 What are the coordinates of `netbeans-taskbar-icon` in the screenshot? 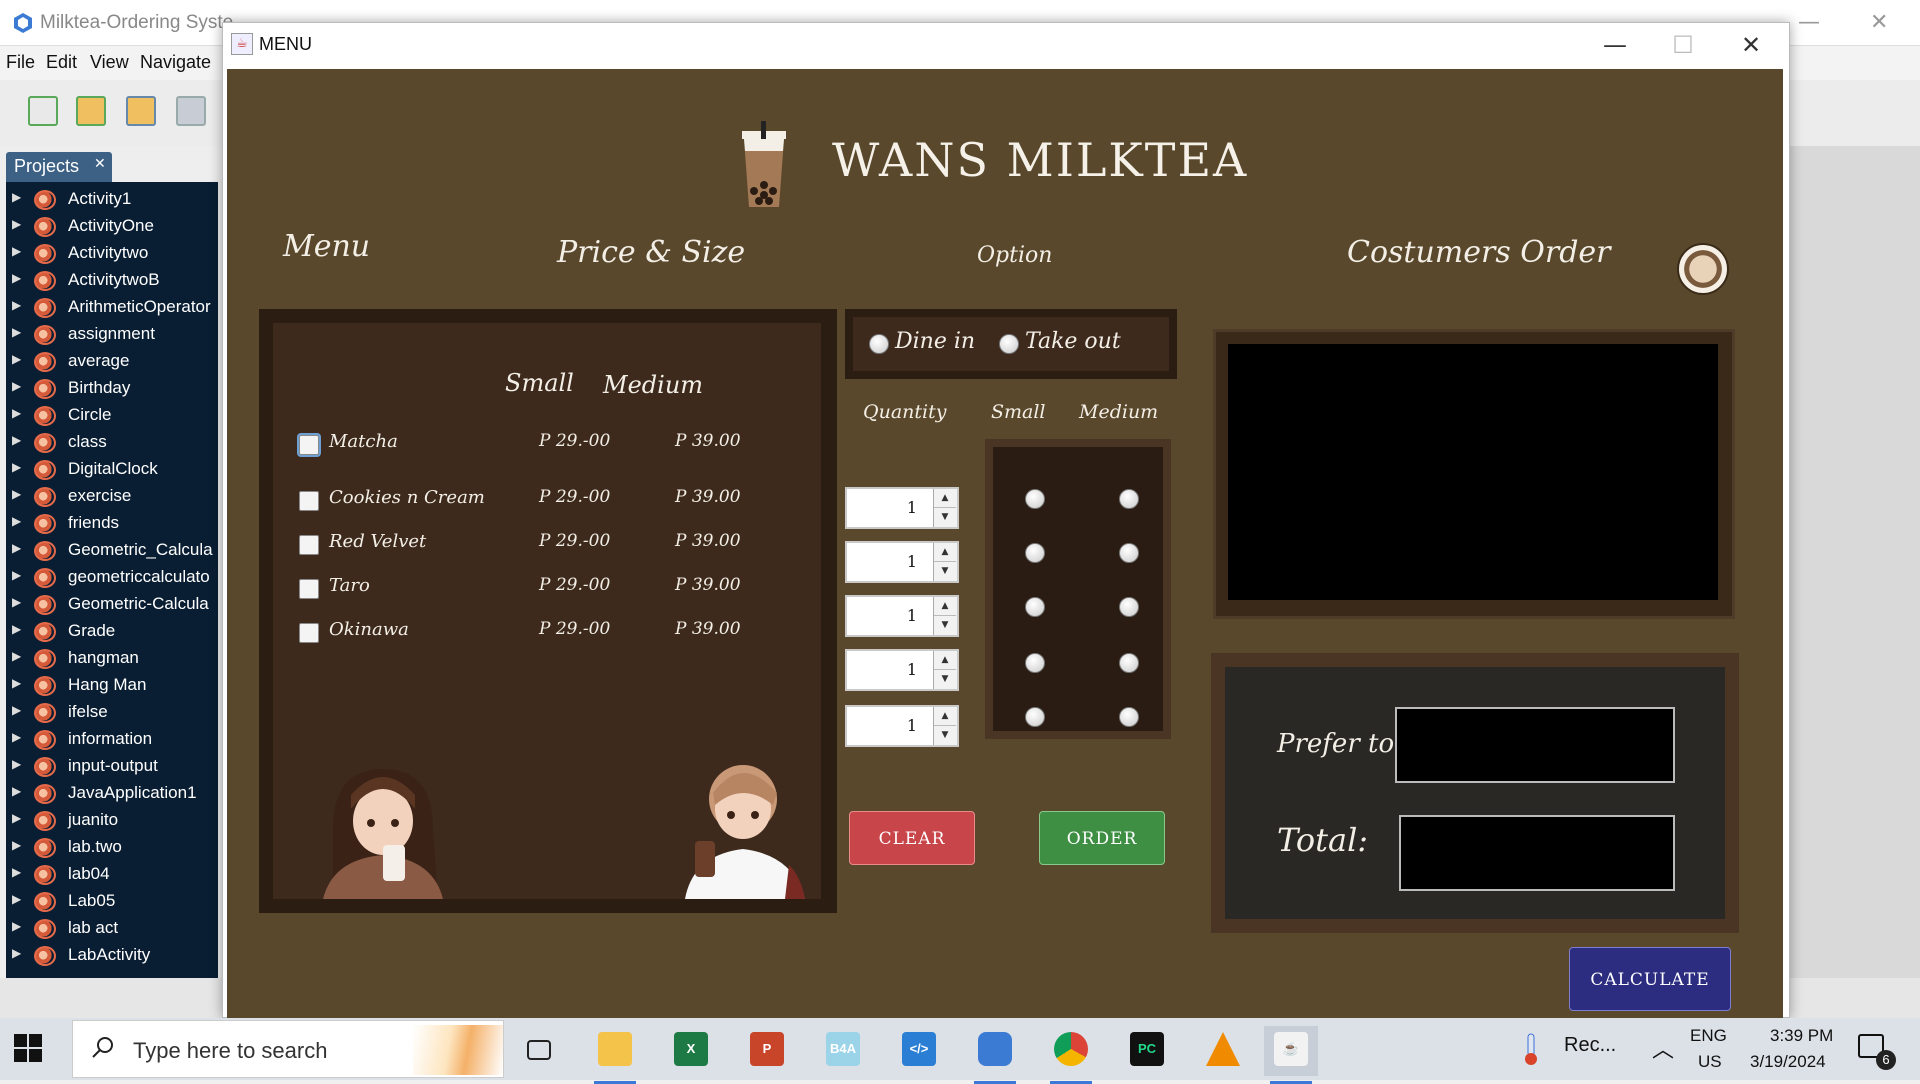 It's located at (995, 1055).